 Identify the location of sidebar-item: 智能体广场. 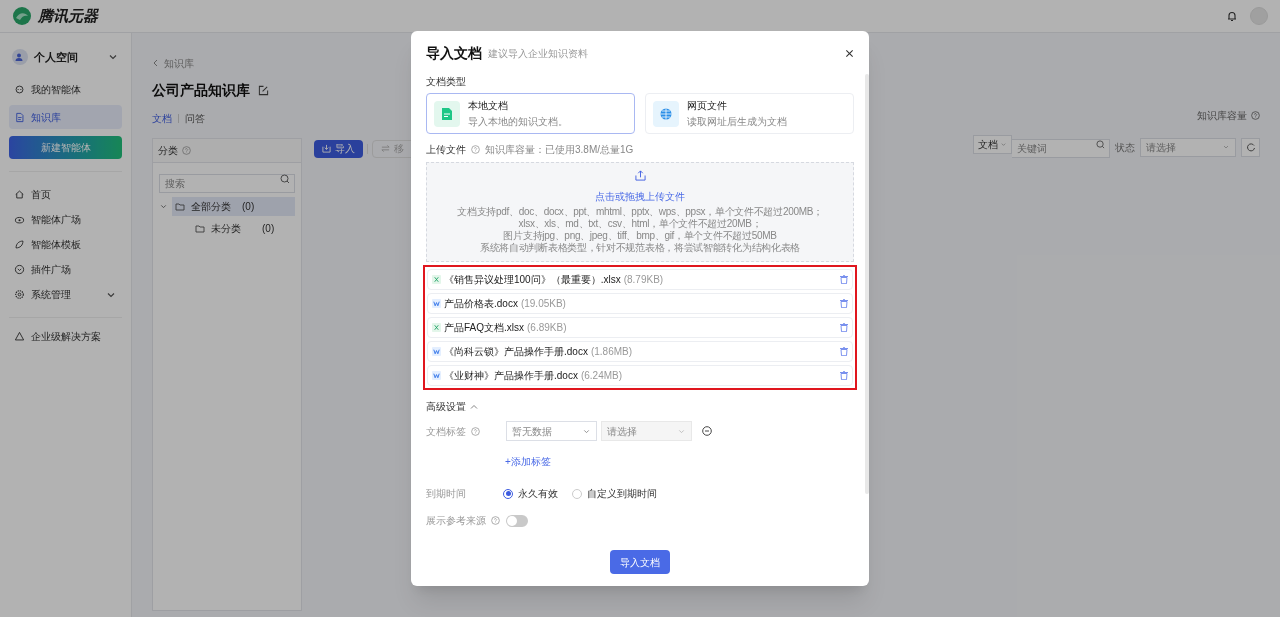
(65, 219).